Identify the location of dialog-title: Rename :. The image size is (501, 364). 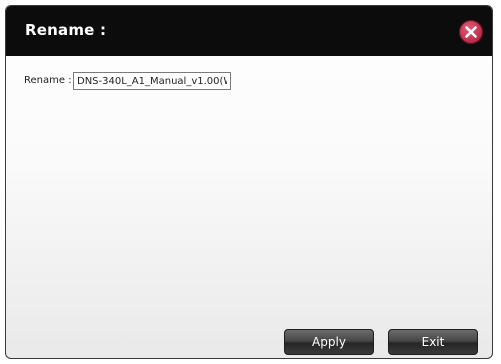
(66, 30).